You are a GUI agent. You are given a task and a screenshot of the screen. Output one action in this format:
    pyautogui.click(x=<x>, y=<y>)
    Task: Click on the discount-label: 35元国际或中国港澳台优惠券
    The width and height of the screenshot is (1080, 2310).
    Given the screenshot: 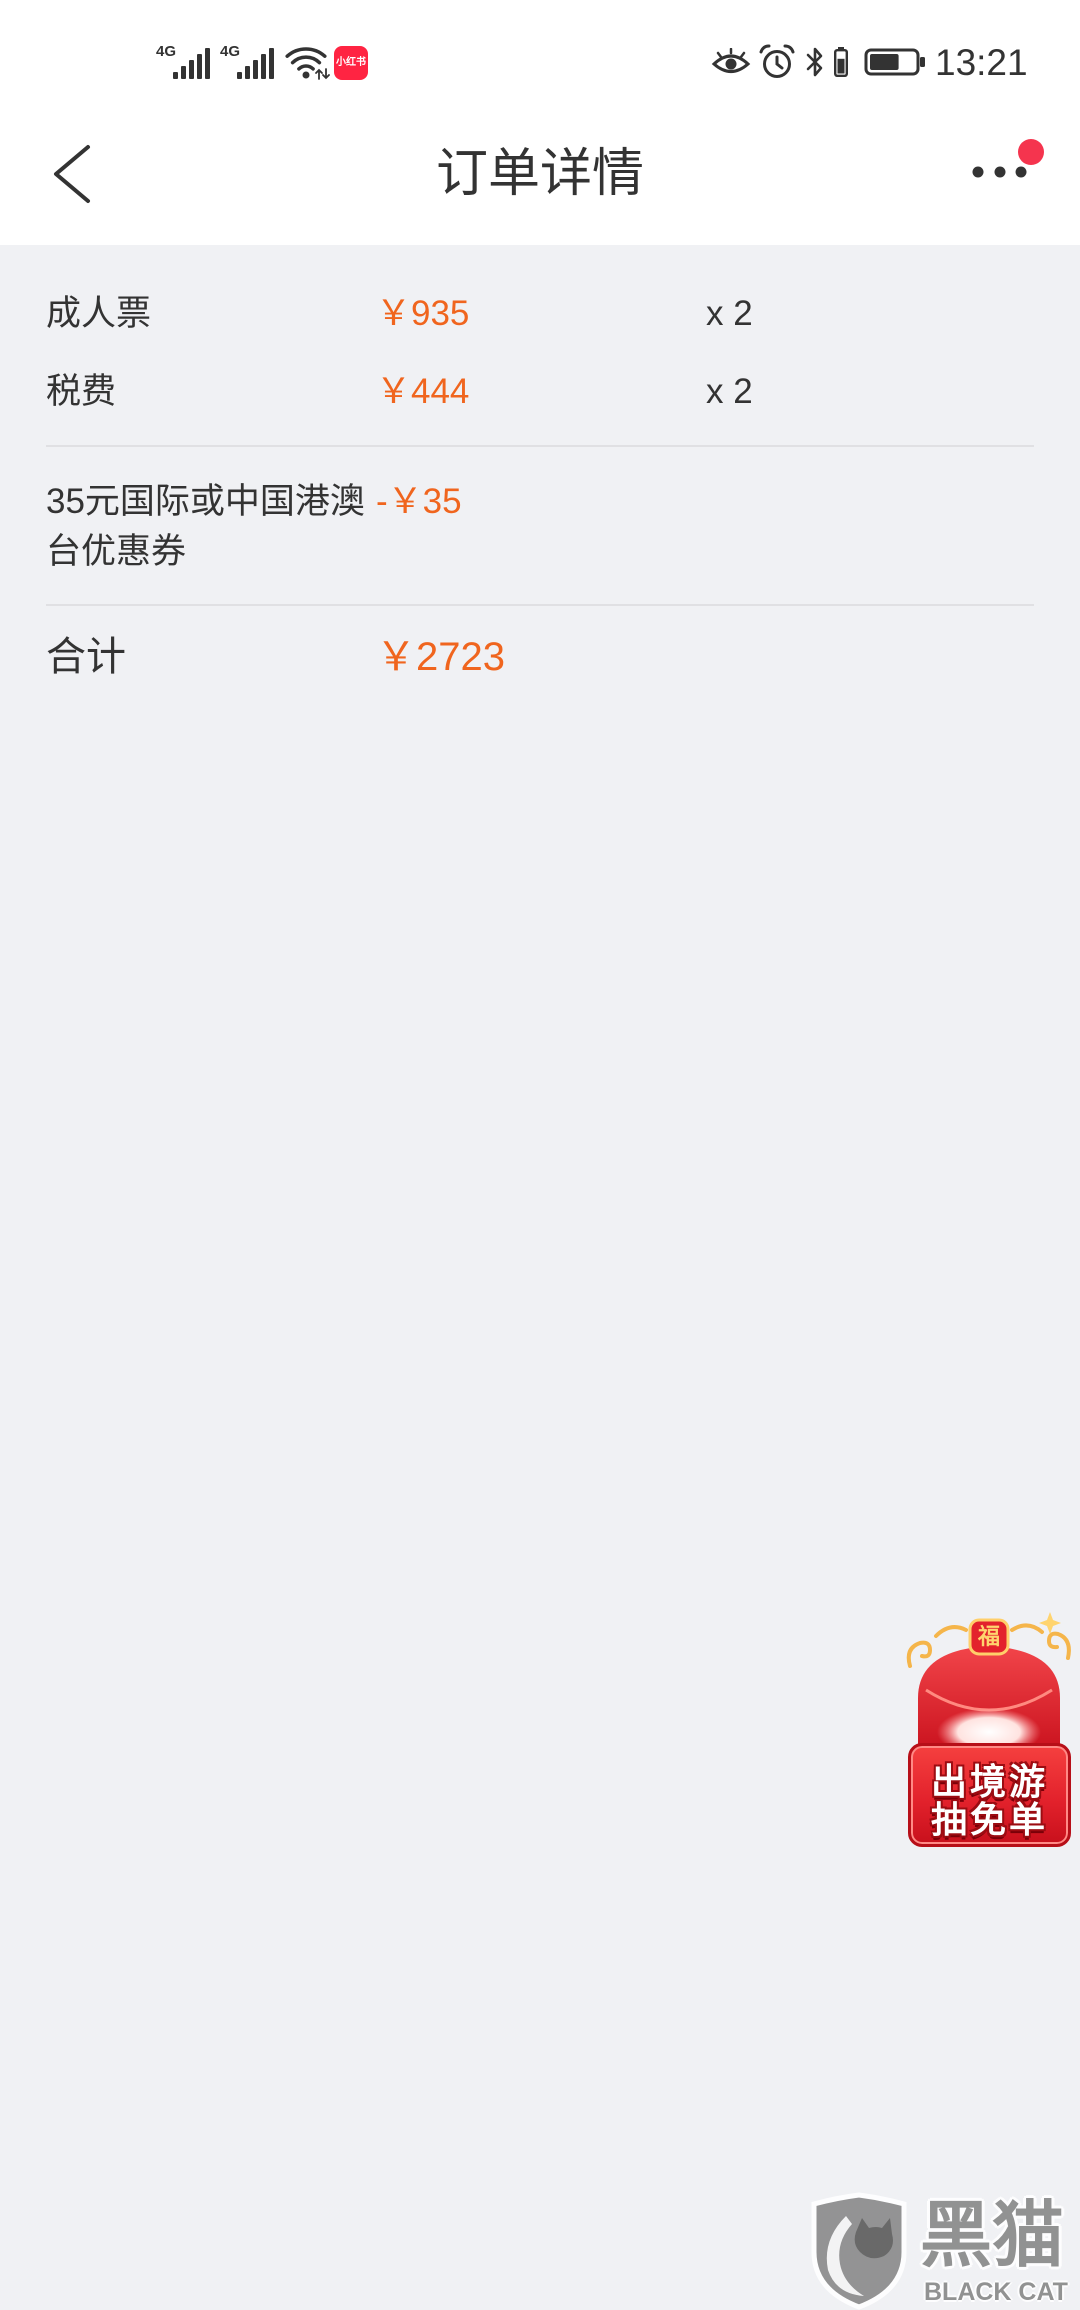 What is the action you would take?
    pyautogui.click(x=205, y=526)
    